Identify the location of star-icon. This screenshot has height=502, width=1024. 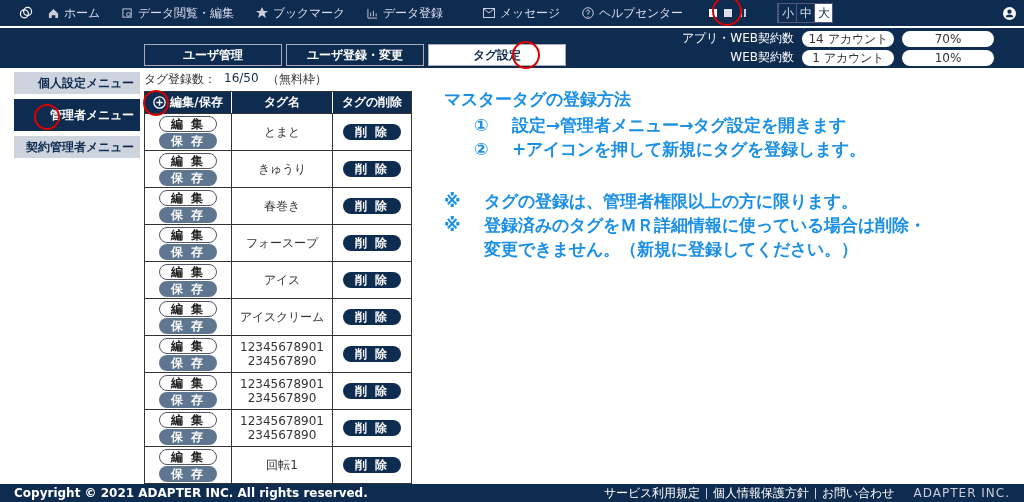
(262, 13).